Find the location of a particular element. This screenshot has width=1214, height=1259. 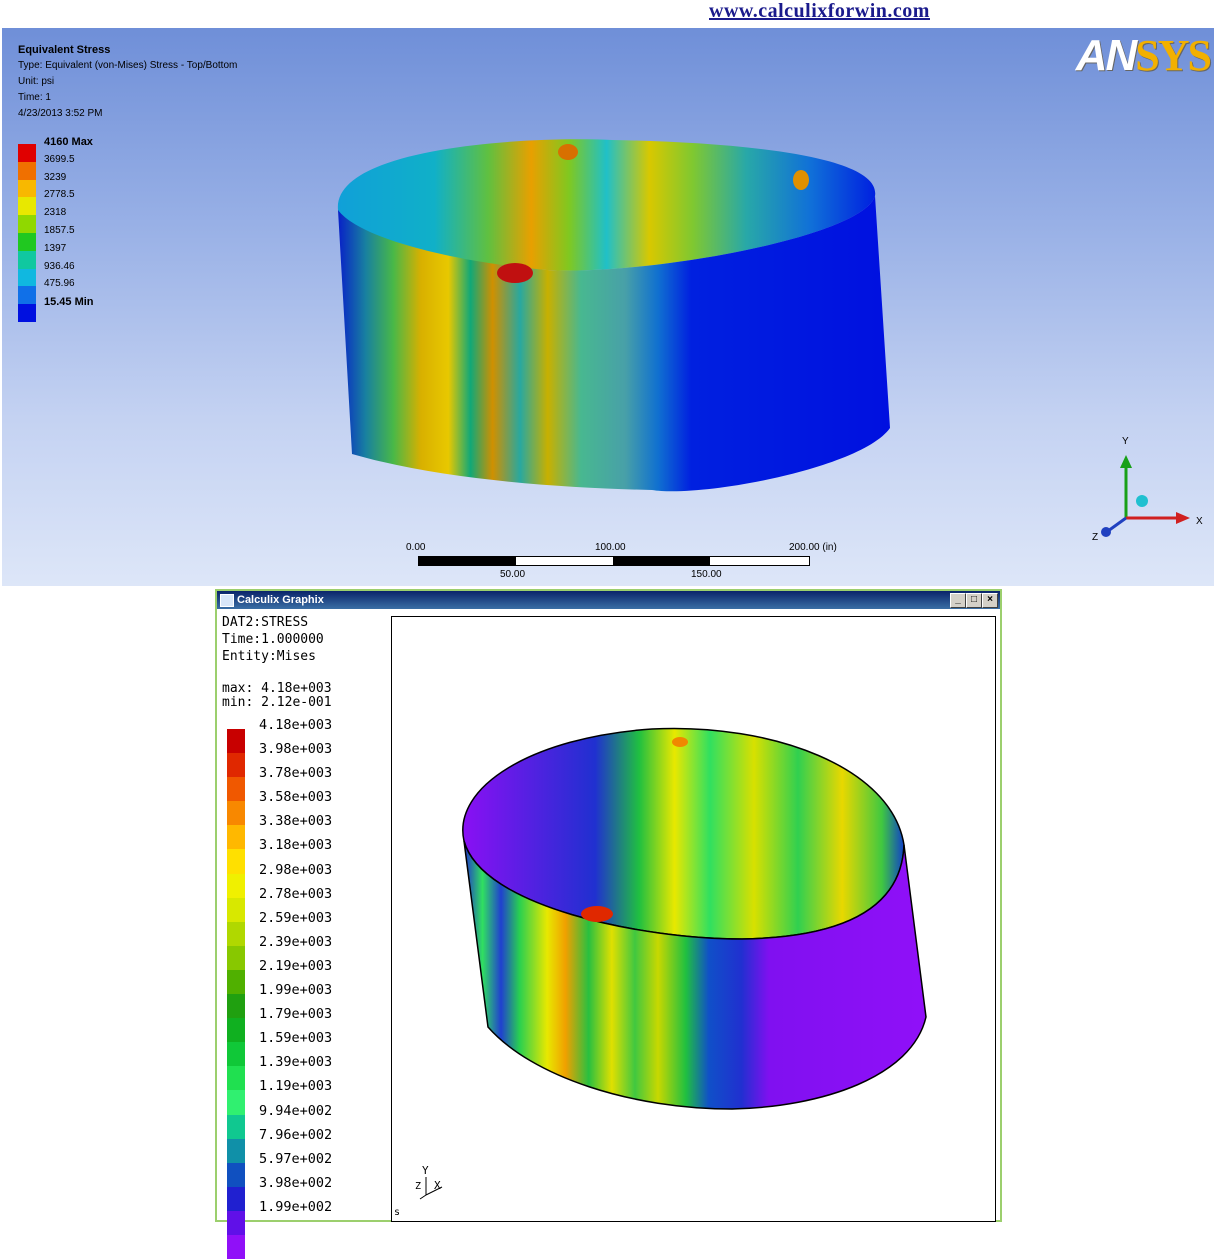

max-value: max: 4.18e+003 is located at coordinates (277, 688).